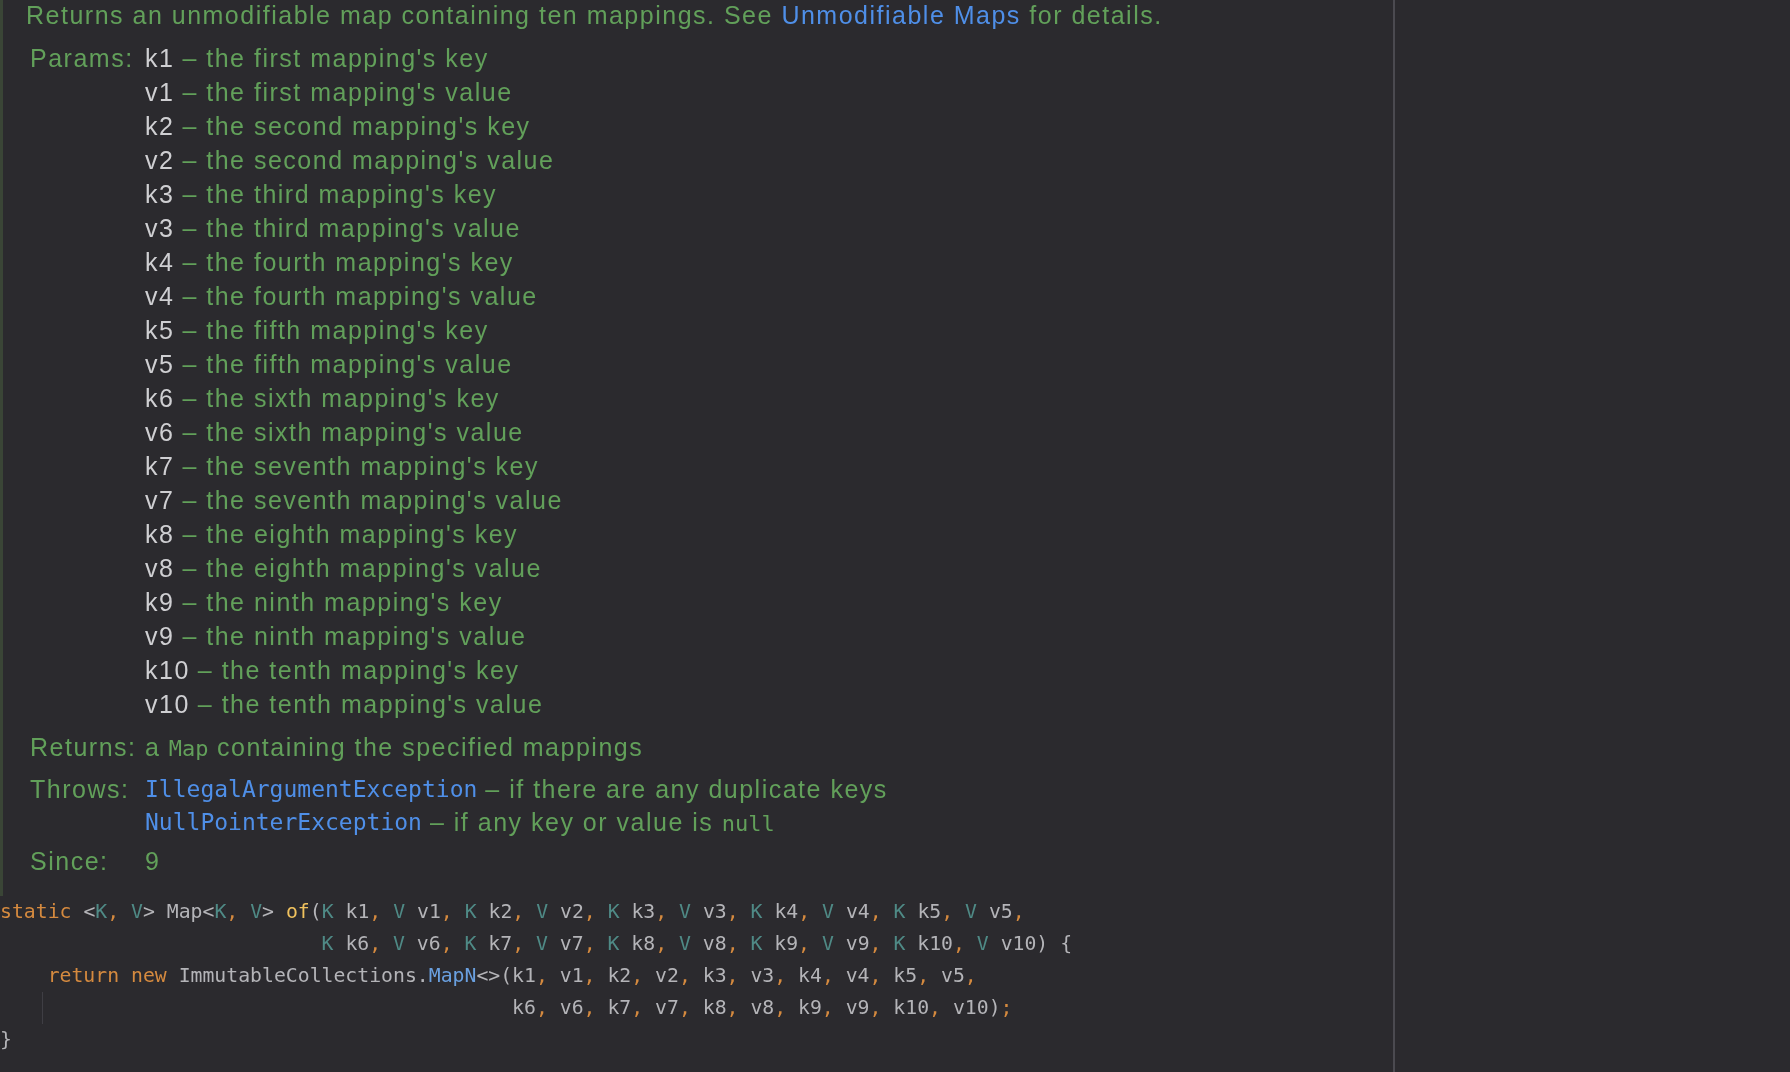  What do you see at coordinates (167, 704) in the screenshot?
I see `param-name: v10` at bounding box center [167, 704].